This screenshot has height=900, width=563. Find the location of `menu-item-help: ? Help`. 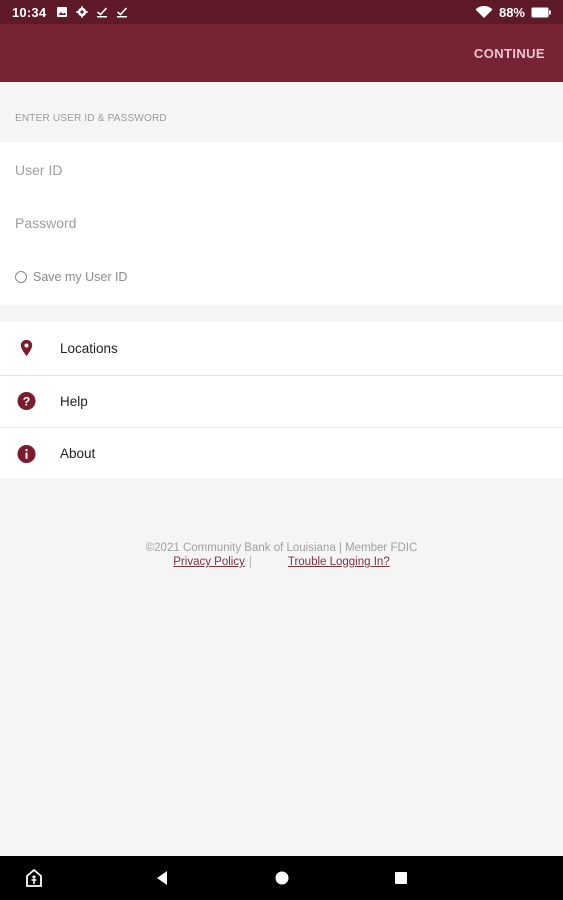

menu-item-help: ? Help is located at coordinates (281, 401).